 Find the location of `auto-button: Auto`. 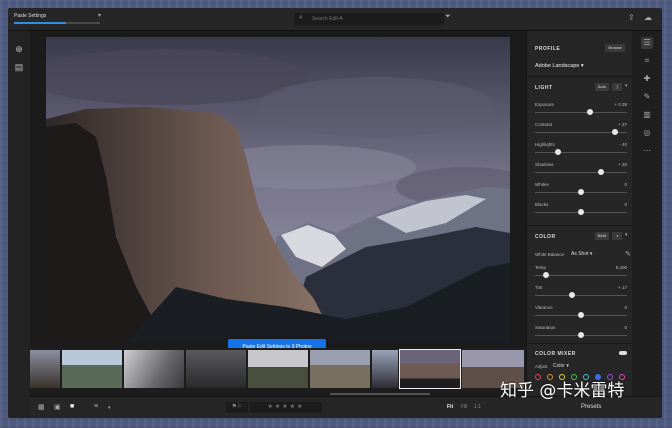

auto-button: Auto is located at coordinates (602, 87).